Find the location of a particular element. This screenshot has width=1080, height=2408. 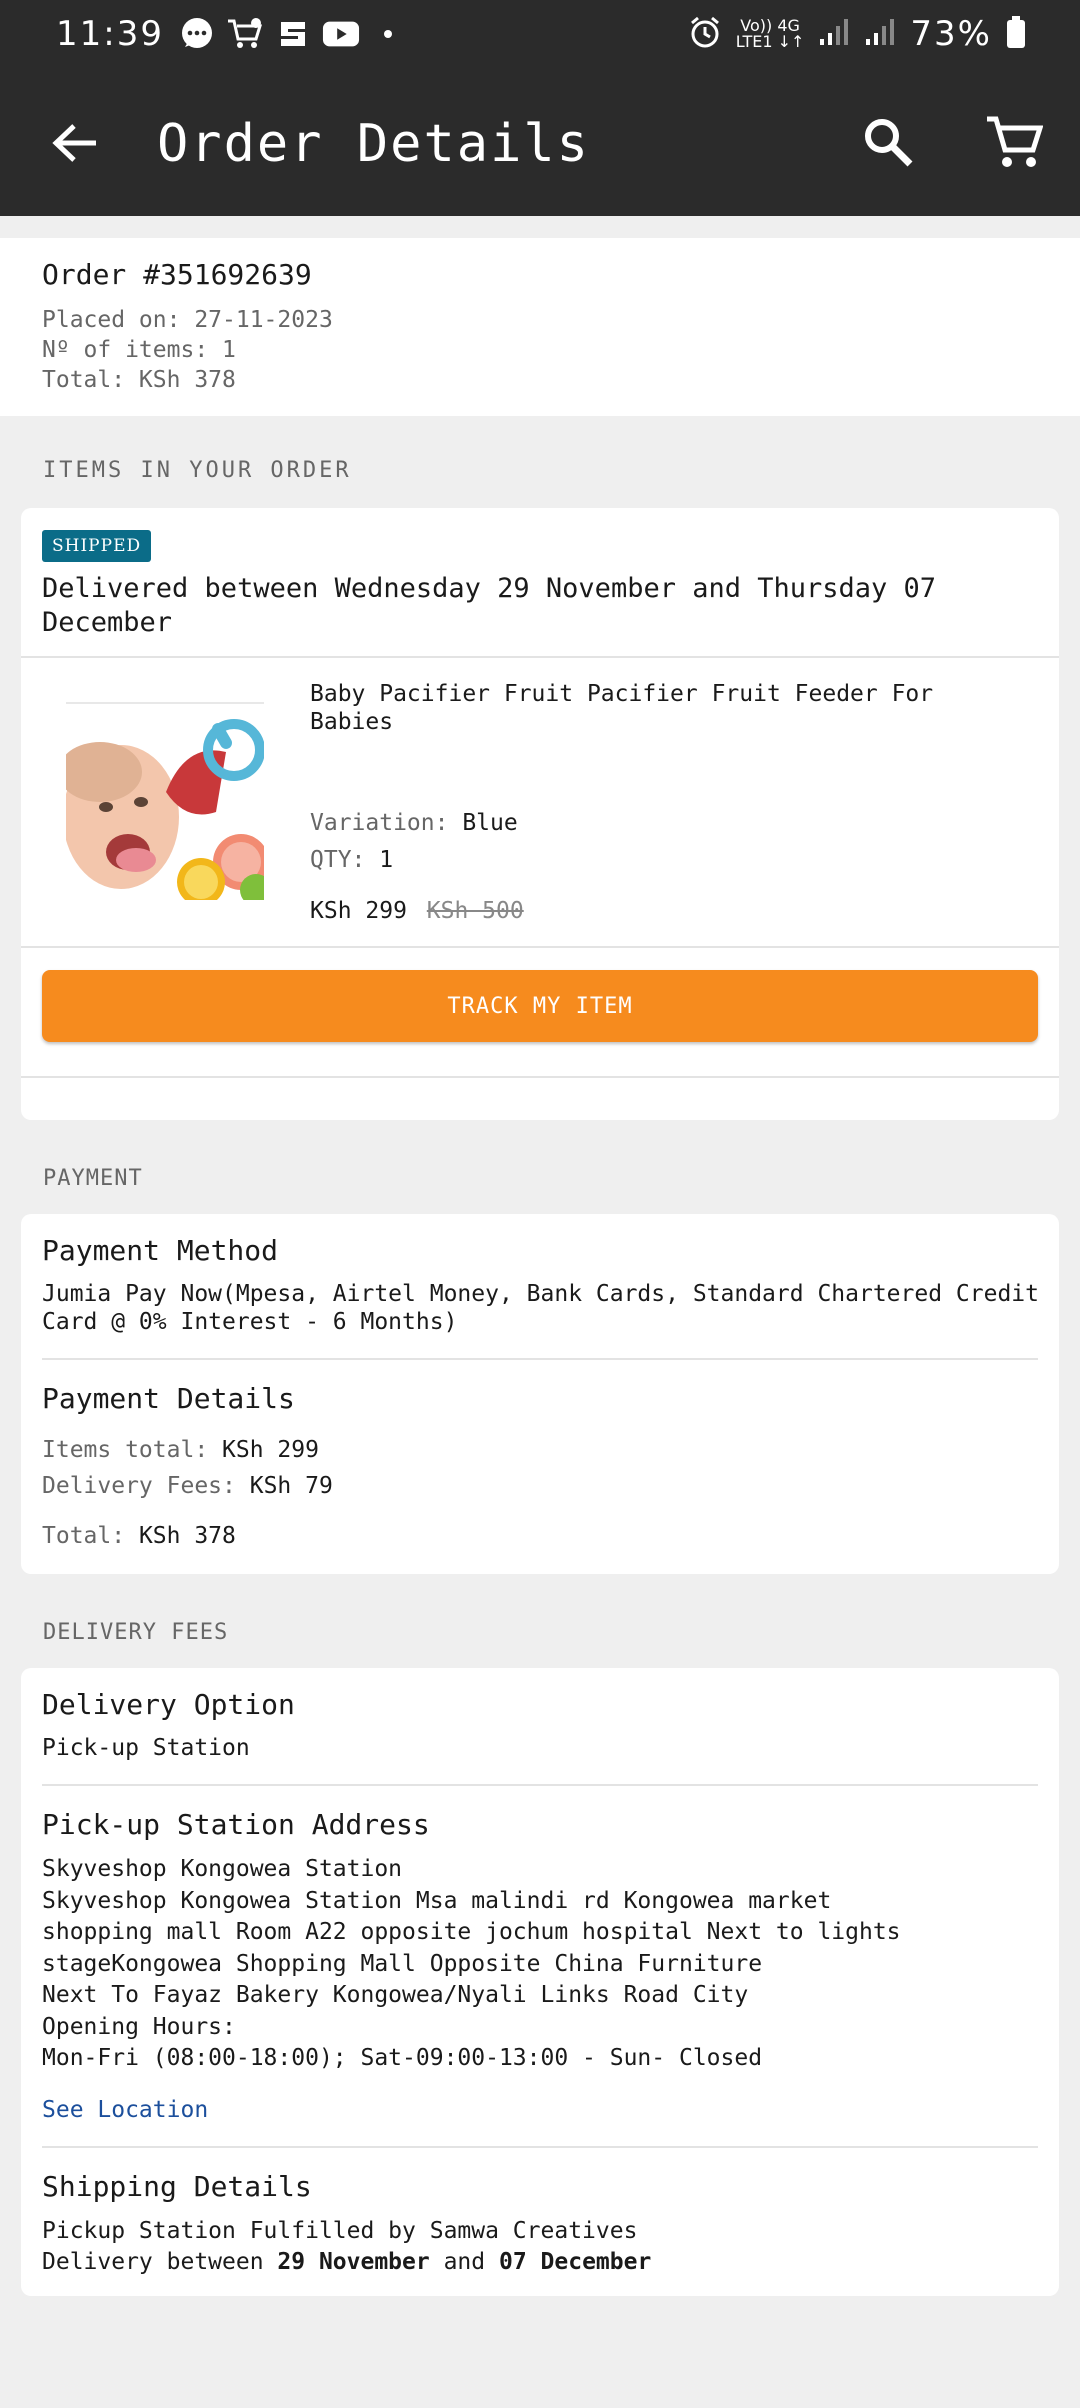

current-price: KSh 299 is located at coordinates (358, 911).